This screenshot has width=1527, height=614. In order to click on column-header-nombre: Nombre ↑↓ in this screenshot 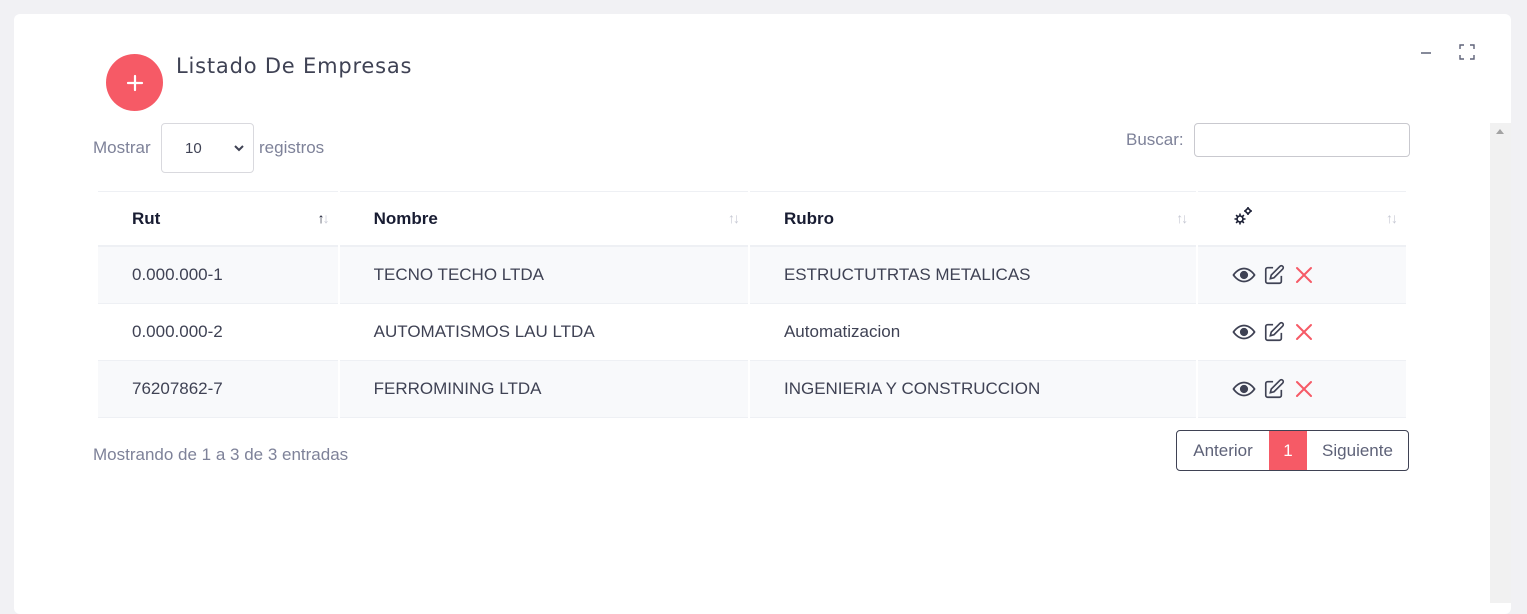, I will do `click(543, 219)`.